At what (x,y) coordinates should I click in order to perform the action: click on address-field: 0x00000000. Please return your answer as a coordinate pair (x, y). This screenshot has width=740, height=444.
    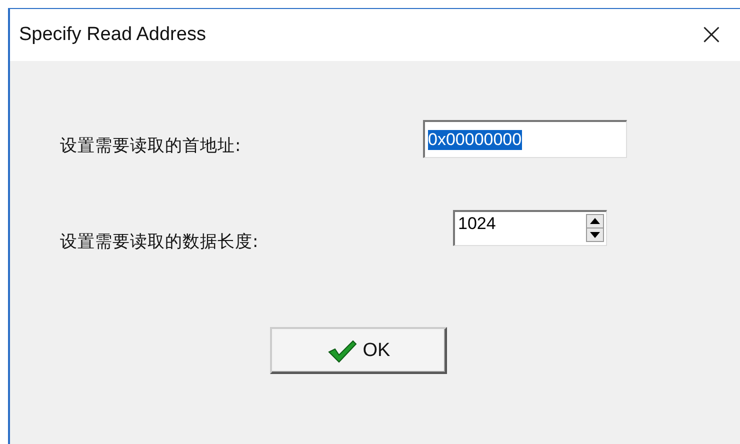
    Looking at the image, I should click on (525, 139).